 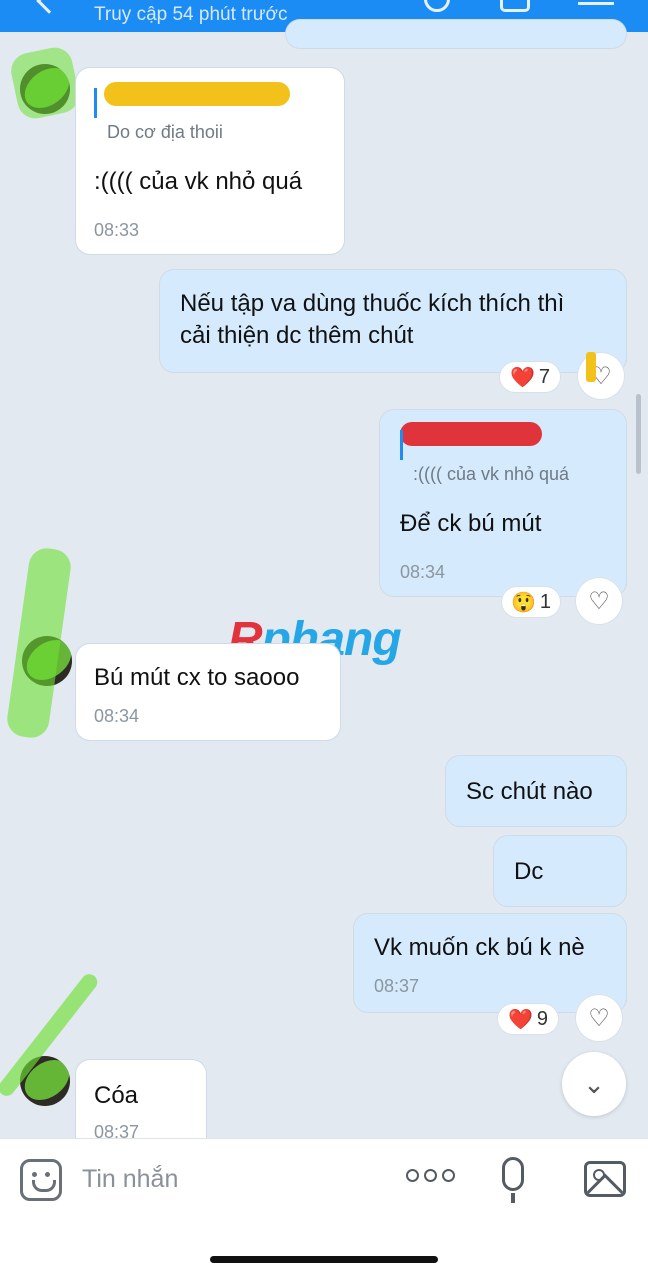 What do you see at coordinates (544, 376) in the screenshot?
I see `reaction-count: 7` at bounding box center [544, 376].